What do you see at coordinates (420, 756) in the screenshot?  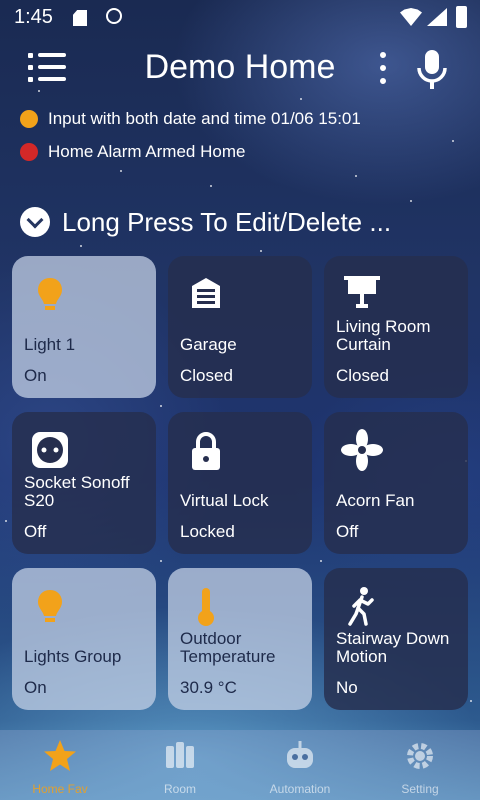 I see `gear-icon` at bounding box center [420, 756].